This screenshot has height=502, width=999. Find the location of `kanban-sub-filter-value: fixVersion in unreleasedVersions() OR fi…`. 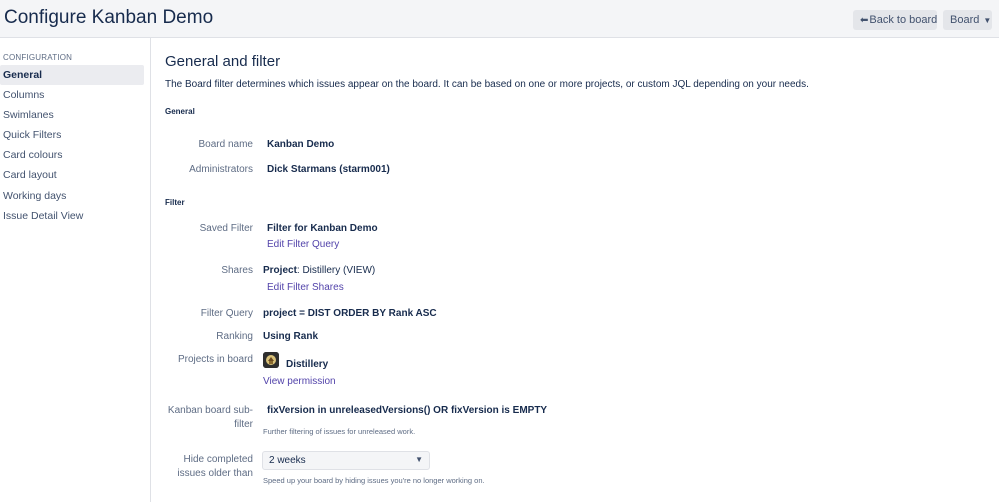

kanban-sub-filter-value: fixVersion in unreleasedVersions() OR fi… is located at coordinates (407, 410).